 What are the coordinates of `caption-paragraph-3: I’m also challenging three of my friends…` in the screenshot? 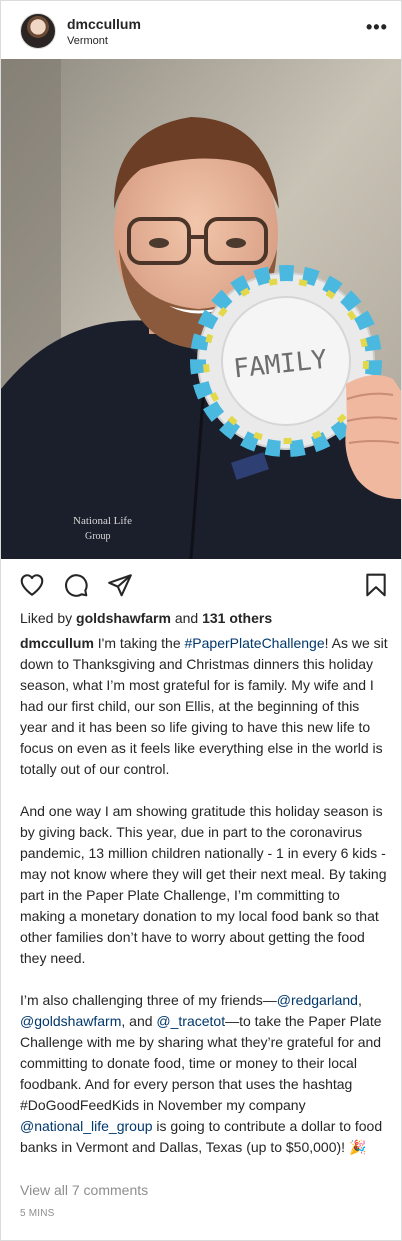 It's located at (201, 1073).